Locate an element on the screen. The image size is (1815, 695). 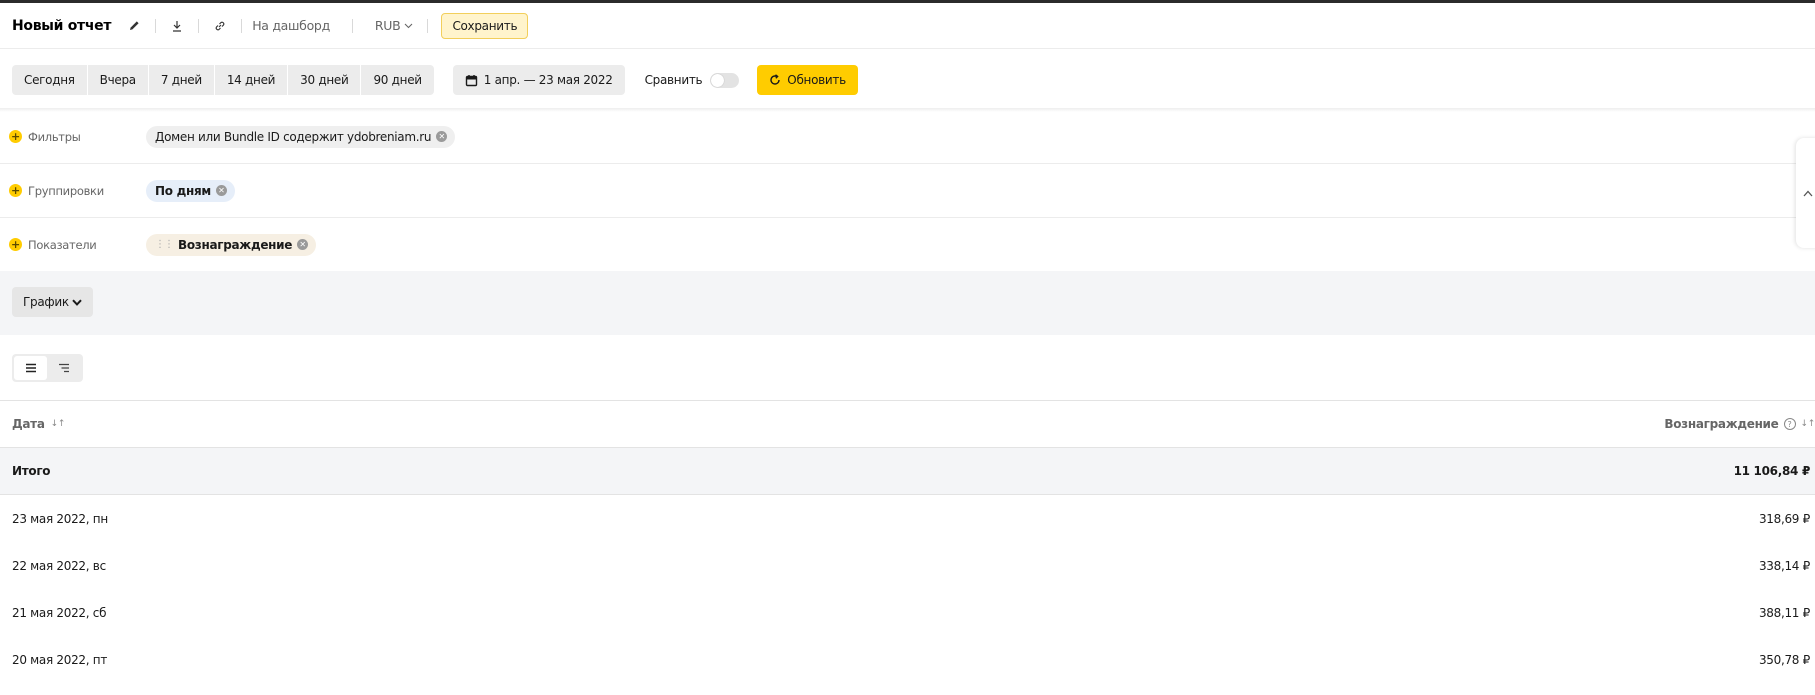
help-icon: ? is located at coordinates (1789, 424).